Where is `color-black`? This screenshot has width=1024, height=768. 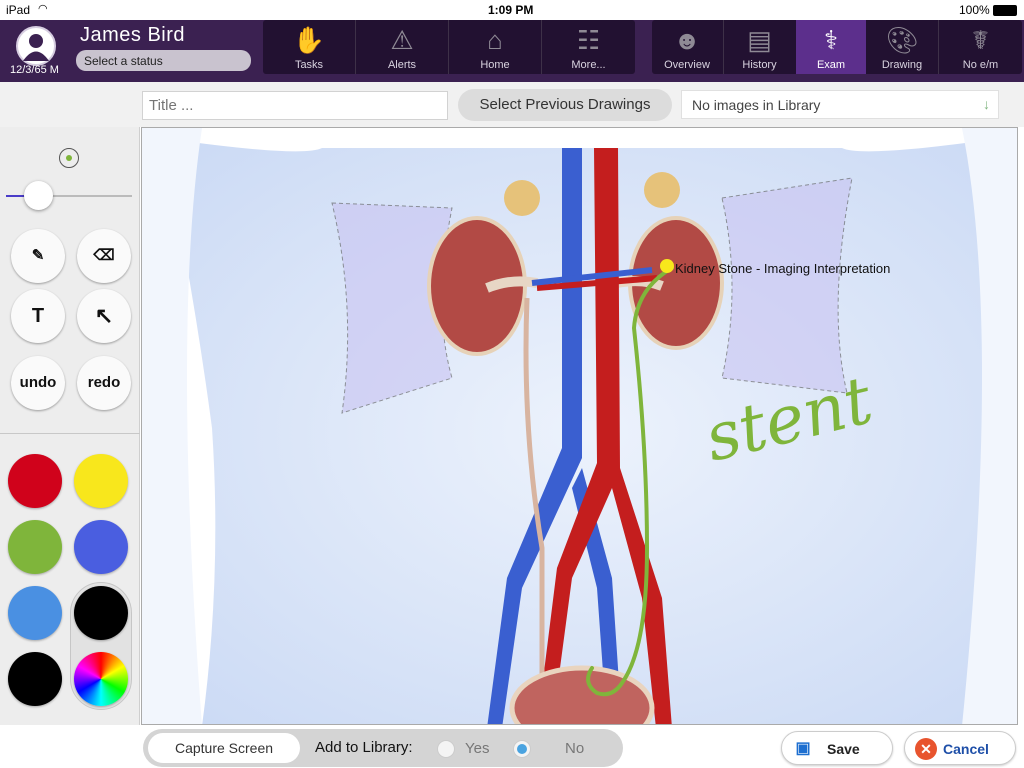 color-black is located at coordinates (35, 679).